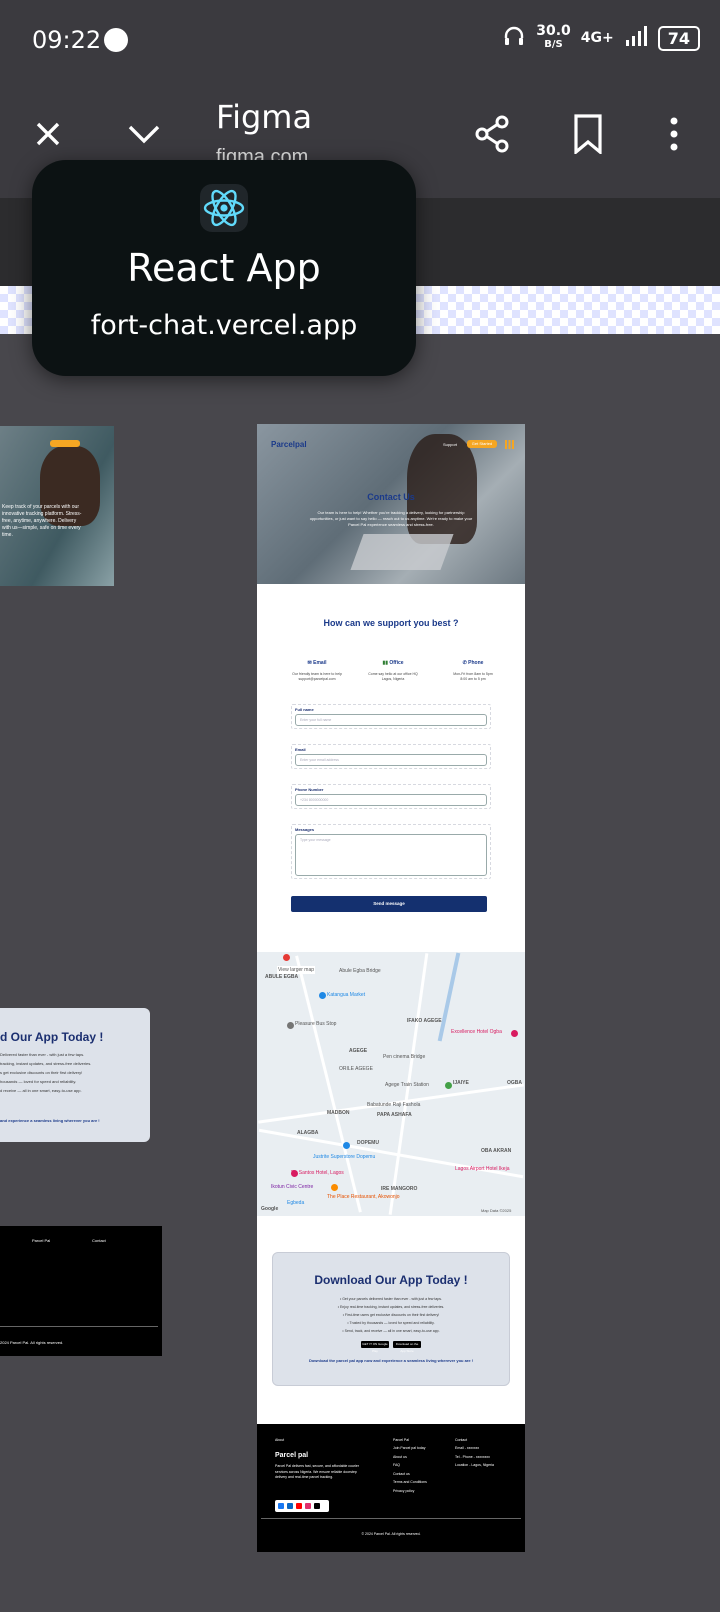  Describe the element at coordinates (399, 1189) in the screenshot. I see `map-label: IRE MANGORO` at that location.